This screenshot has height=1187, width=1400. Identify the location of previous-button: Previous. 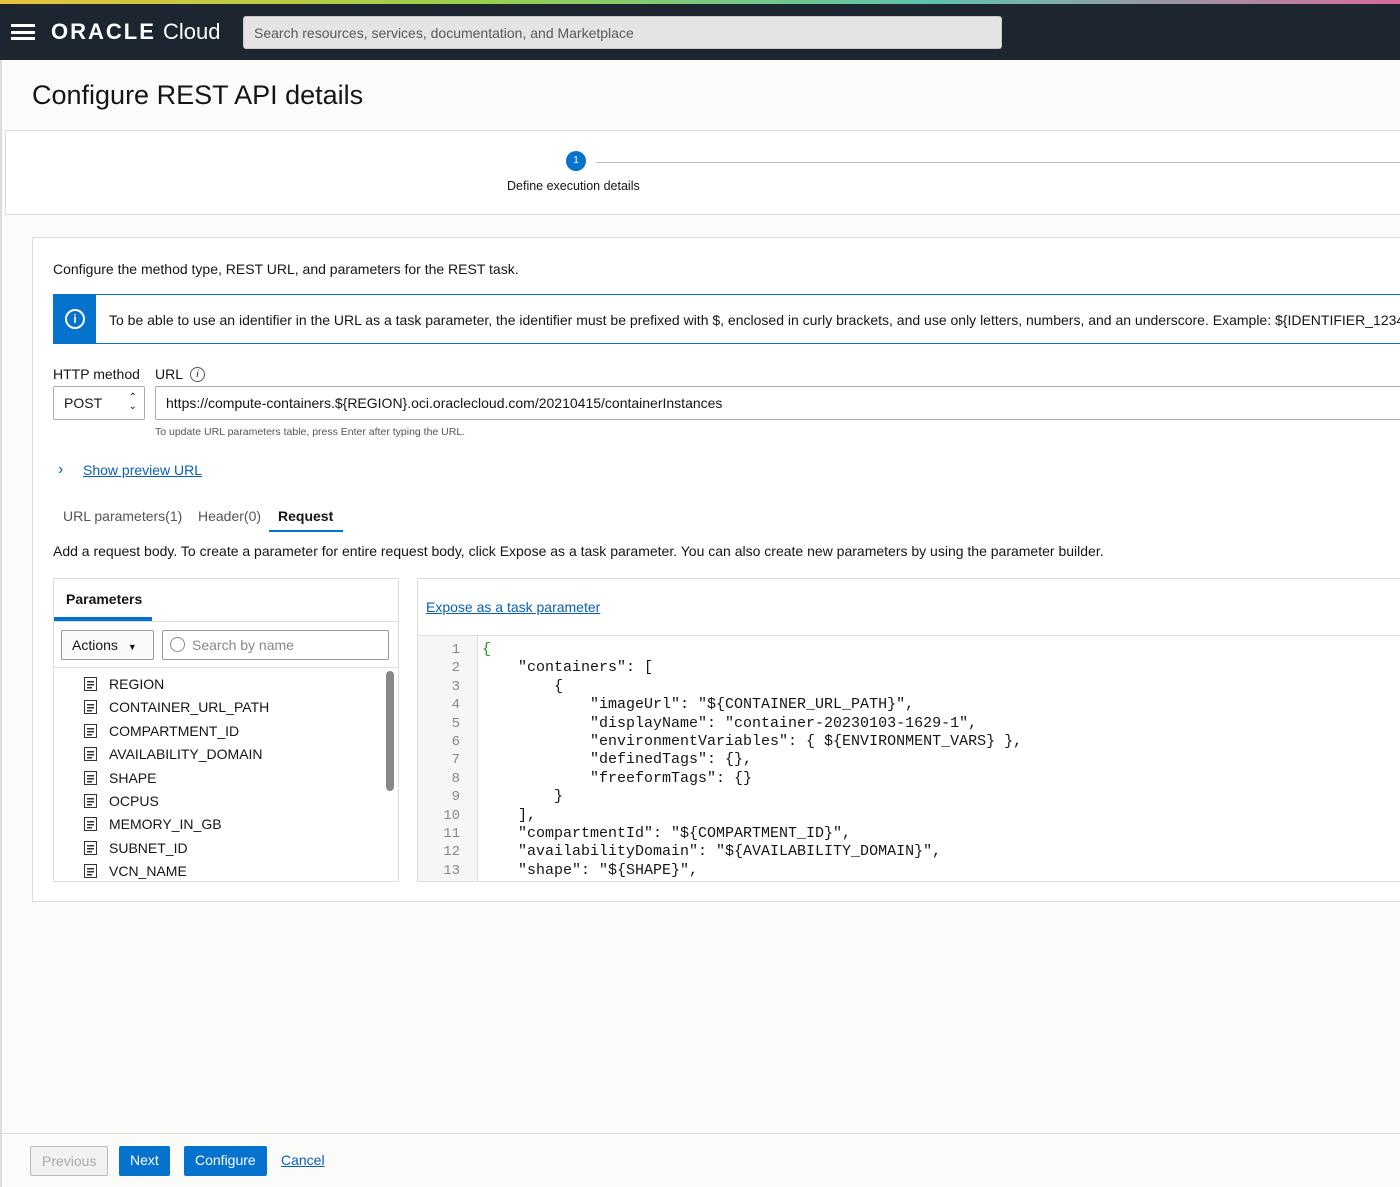
(69, 1161).